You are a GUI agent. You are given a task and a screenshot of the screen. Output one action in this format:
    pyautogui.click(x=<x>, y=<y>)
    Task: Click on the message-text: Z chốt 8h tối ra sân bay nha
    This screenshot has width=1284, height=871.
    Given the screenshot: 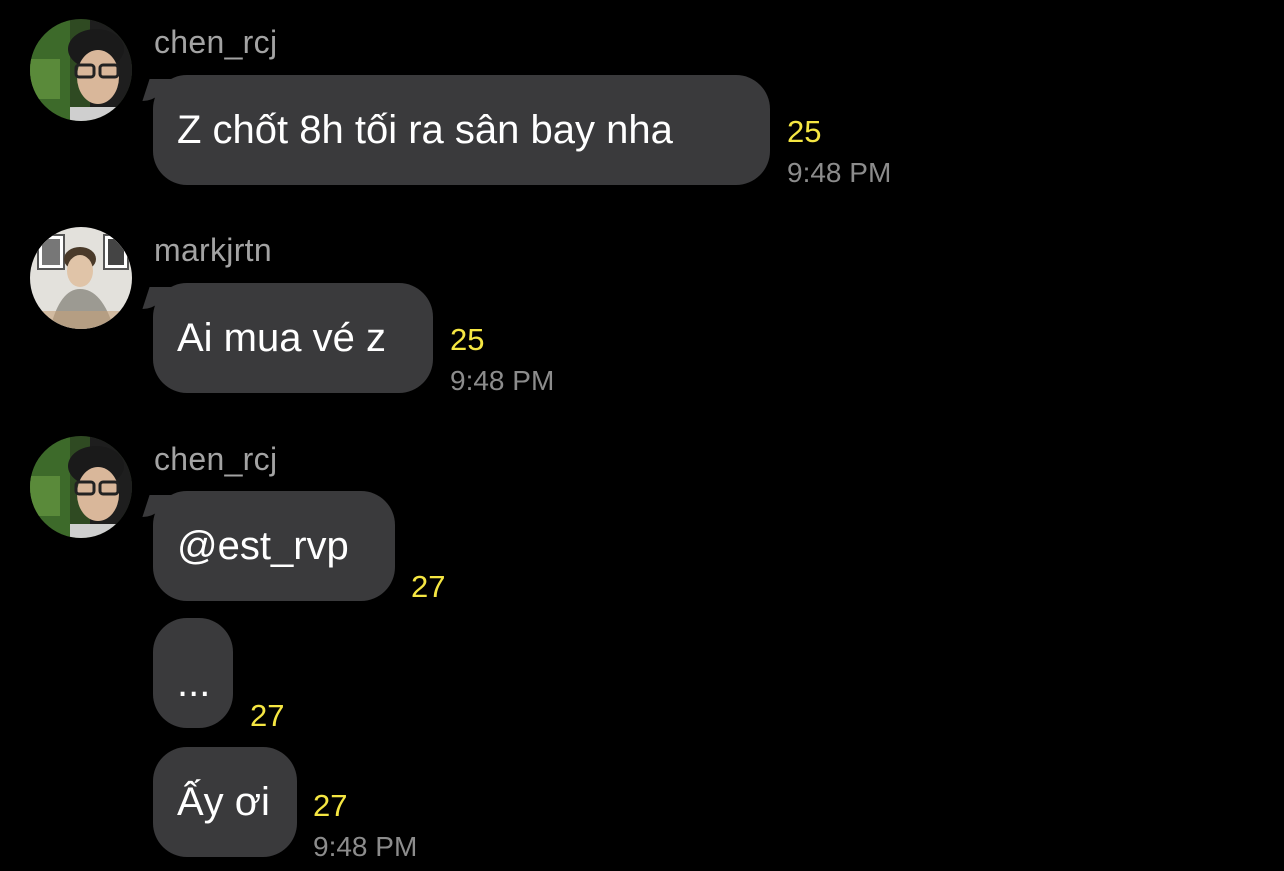 What is the action you would take?
    pyautogui.click(x=425, y=130)
    